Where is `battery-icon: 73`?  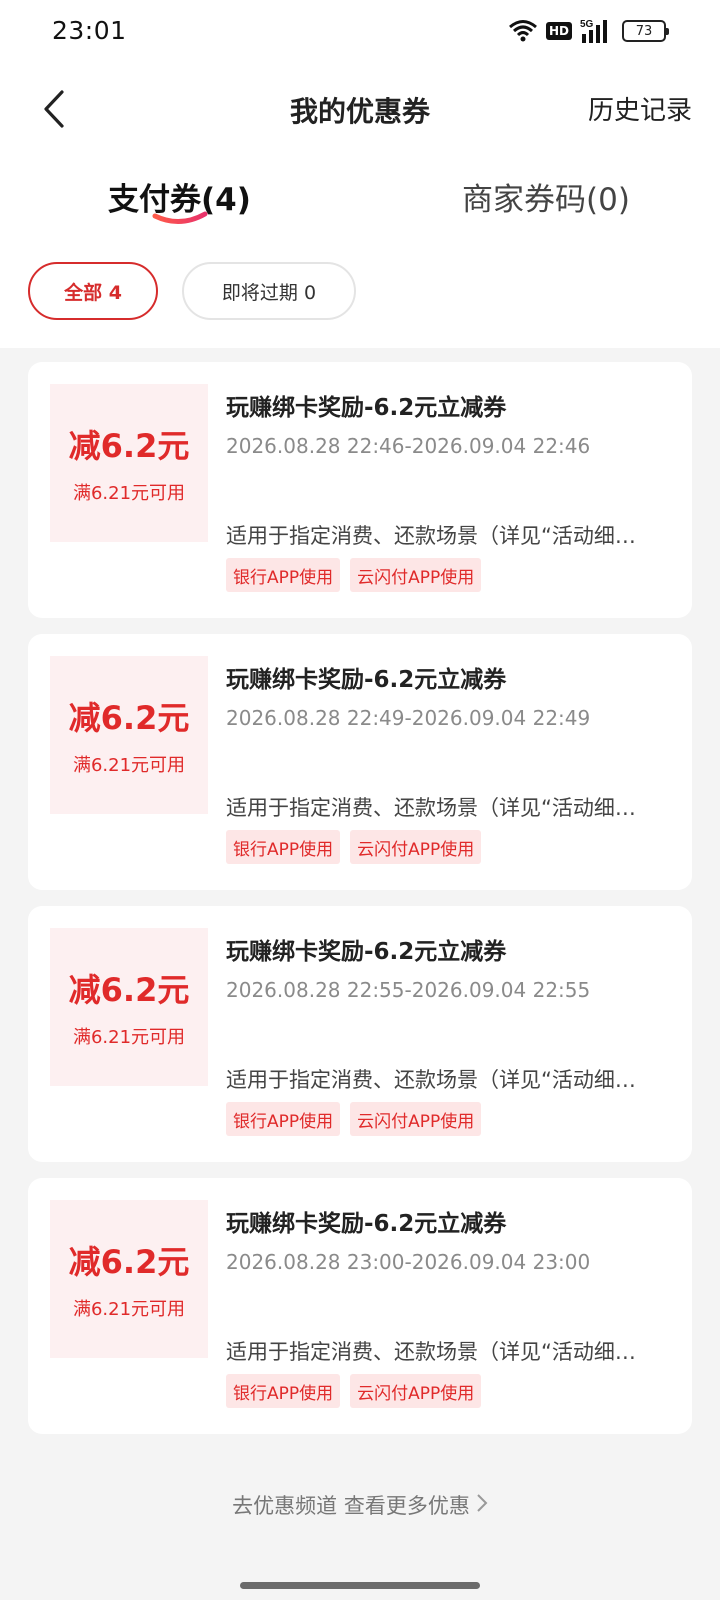
battery-icon: 73 is located at coordinates (645, 31).